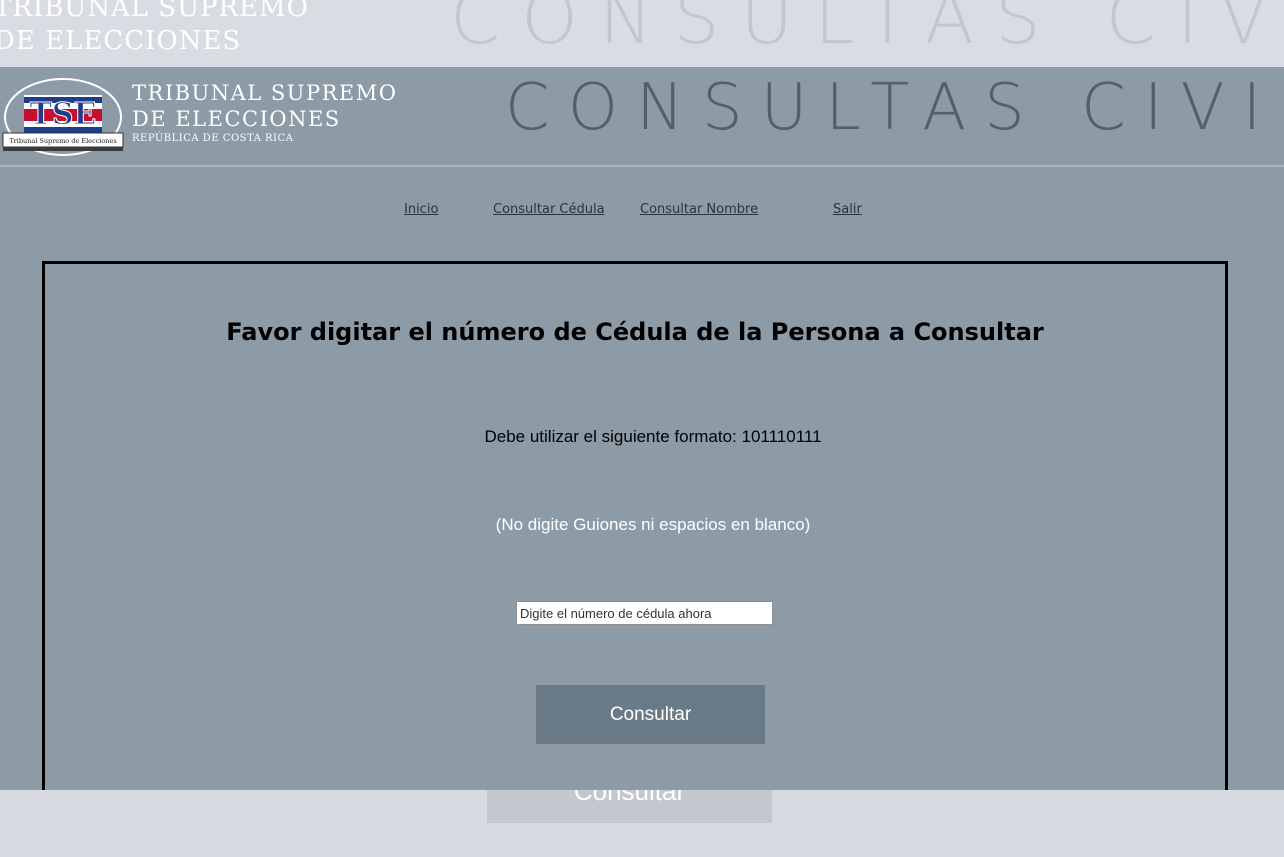 The height and width of the screenshot is (857, 1284). I want to click on ghost-org-line2: DE ELECCIONES, so click(121, 41).